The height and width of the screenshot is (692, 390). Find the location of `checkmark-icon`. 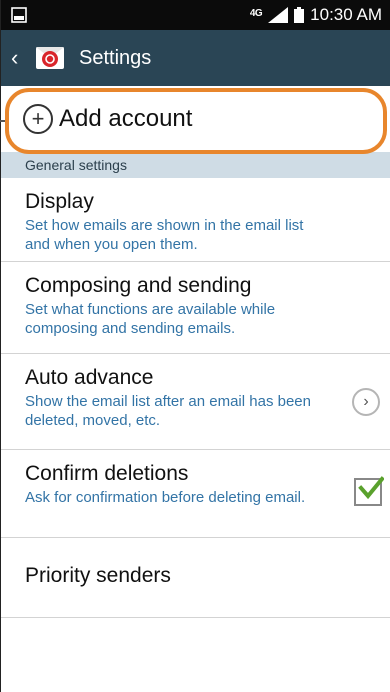

checkmark-icon is located at coordinates (371, 488).